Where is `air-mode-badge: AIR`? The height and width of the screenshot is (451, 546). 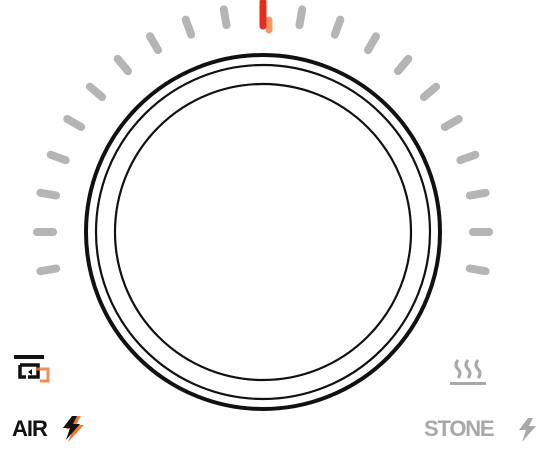
air-mode-badge: AIR is located at coordinates (48, 429).